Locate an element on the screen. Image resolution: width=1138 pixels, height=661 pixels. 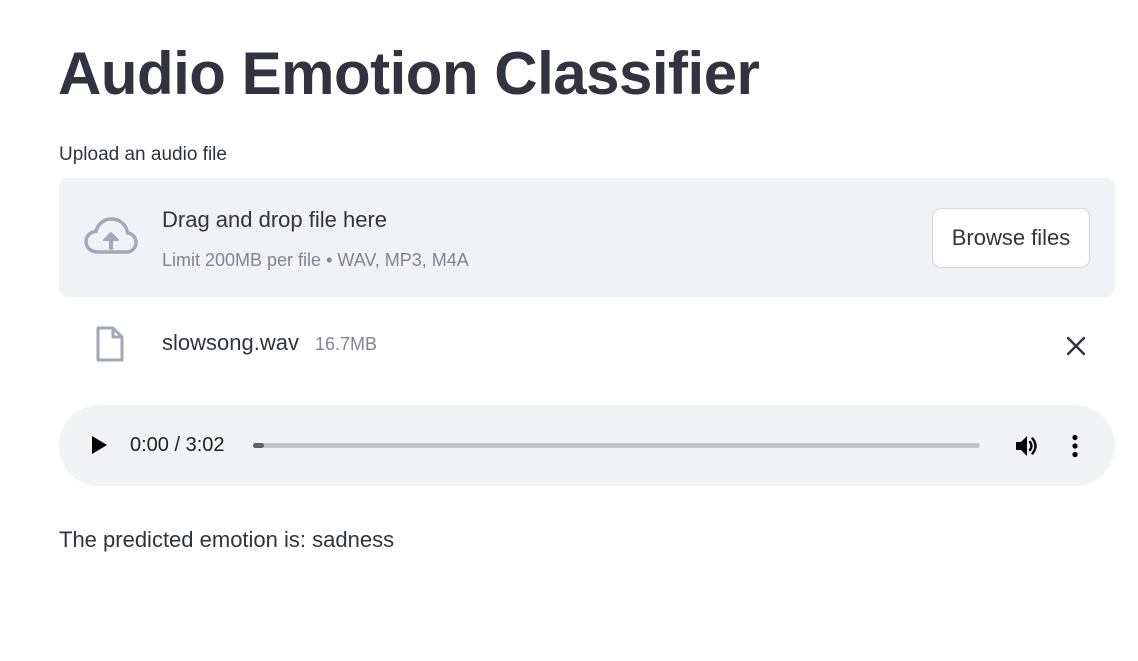
dropzone-limit-text: Limit 200MB per file • WAV, MP3, M4A is located at coordinates (315, 260).